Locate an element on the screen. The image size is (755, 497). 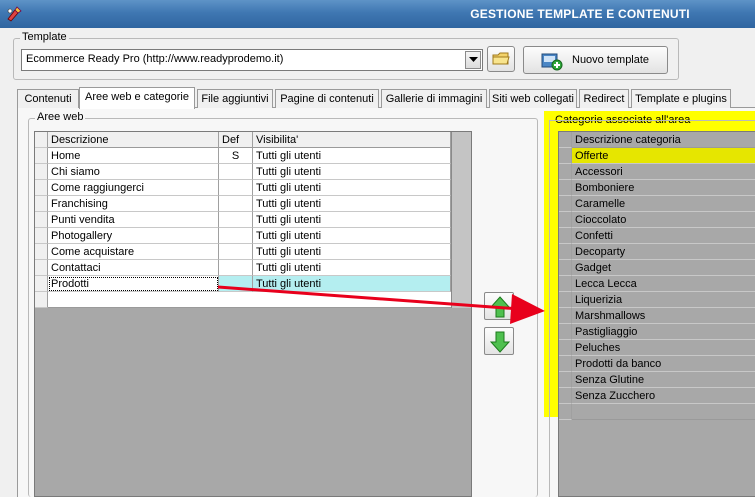
category-cell: Peluches is located at coordinates (663, 348).